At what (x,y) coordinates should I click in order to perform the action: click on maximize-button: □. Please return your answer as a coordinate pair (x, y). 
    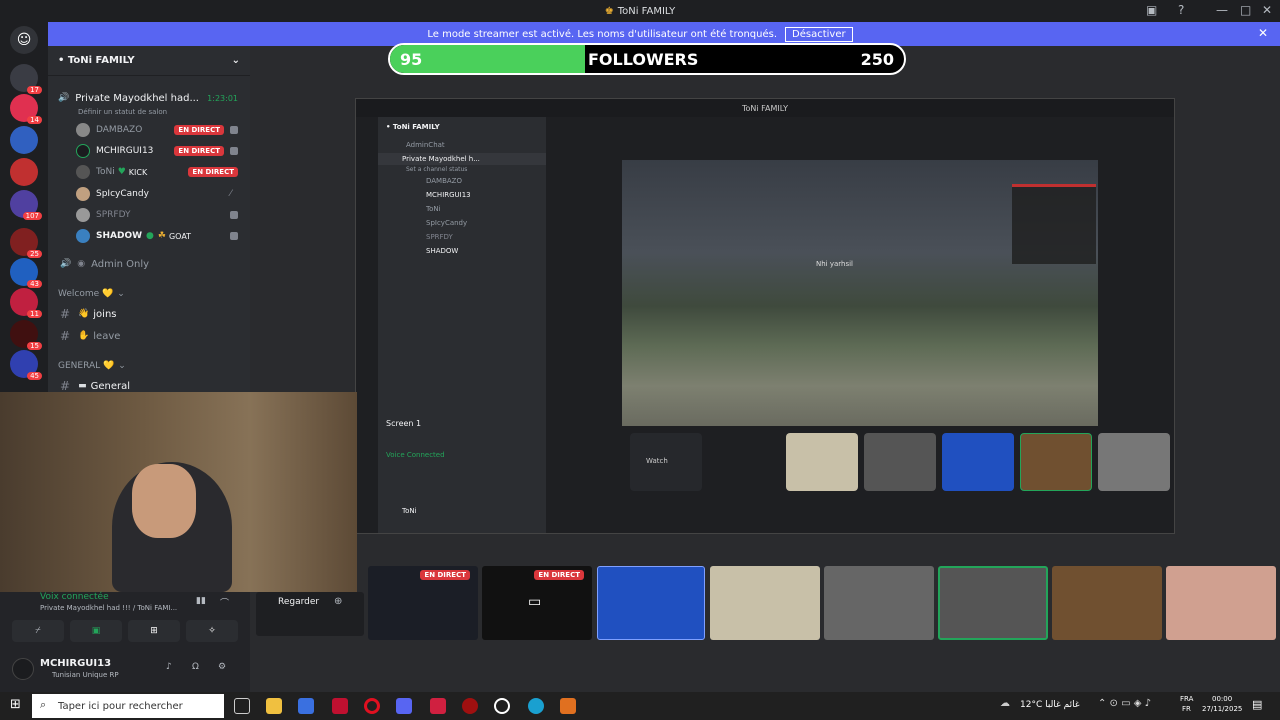
    Looking at the image, I should click on (1245, 10).